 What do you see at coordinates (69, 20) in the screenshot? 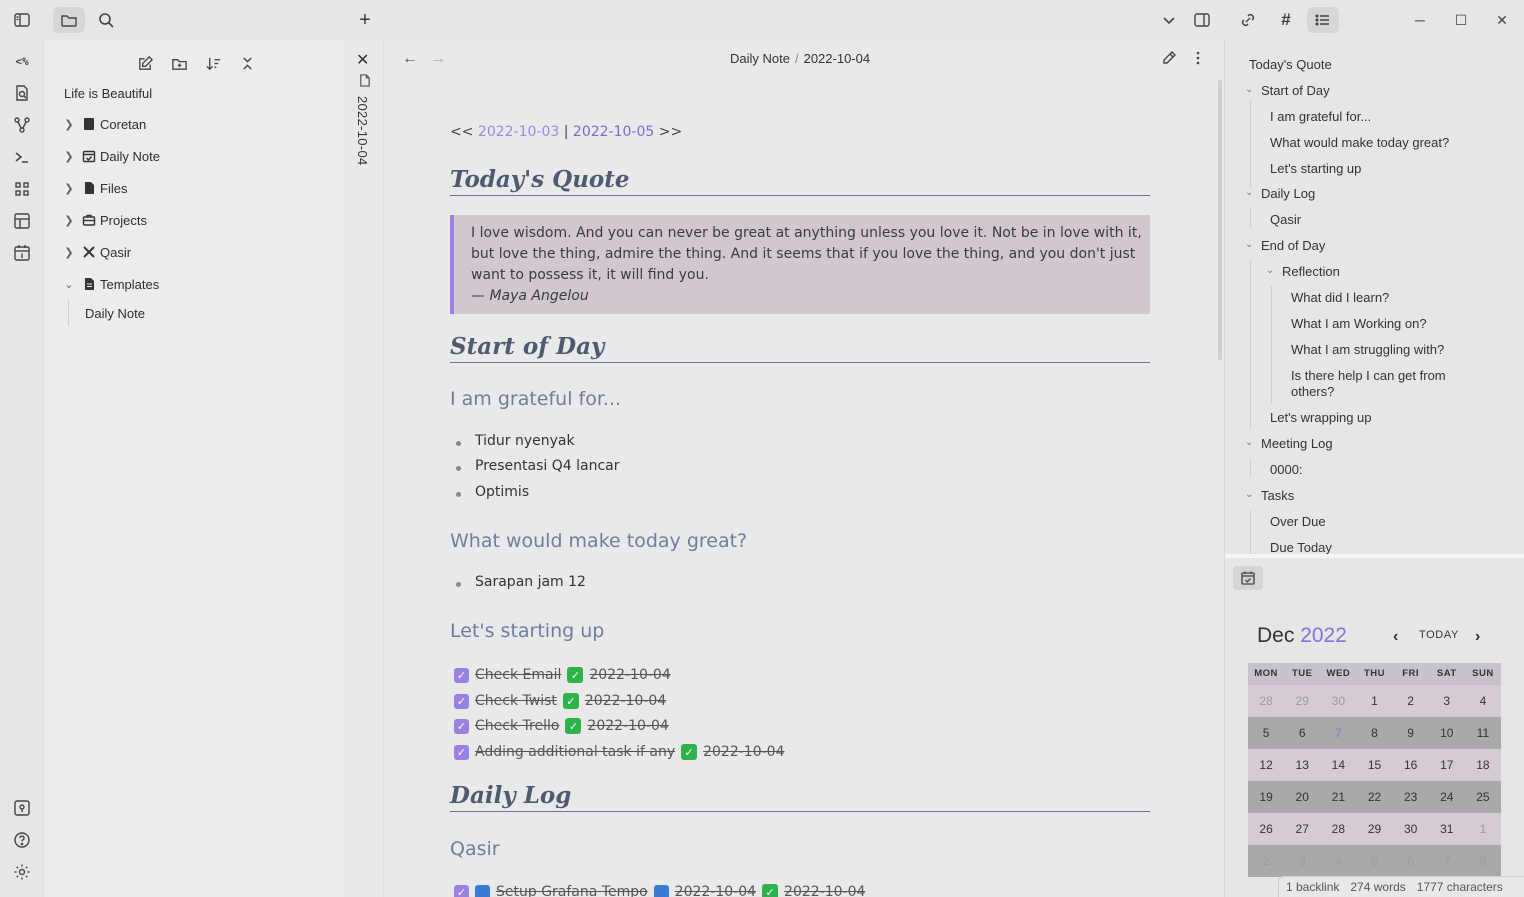
I see `folder-icon` at bounding box center [69, 20].